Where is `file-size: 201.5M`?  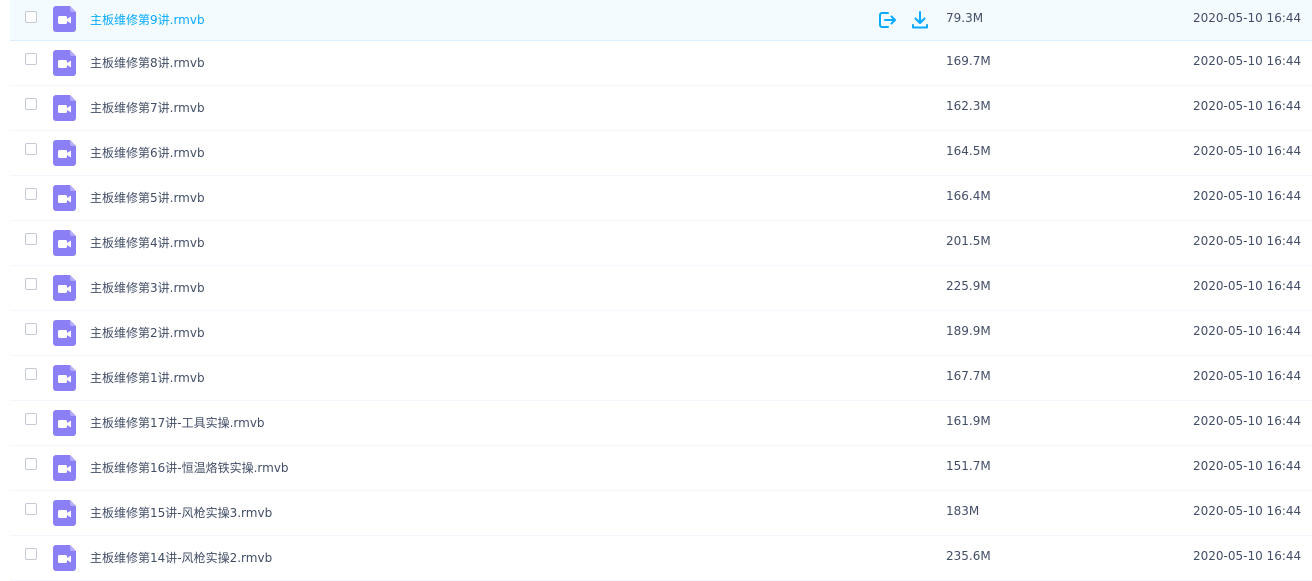 file-size: 201.5M is located at coordinates (968, 241).